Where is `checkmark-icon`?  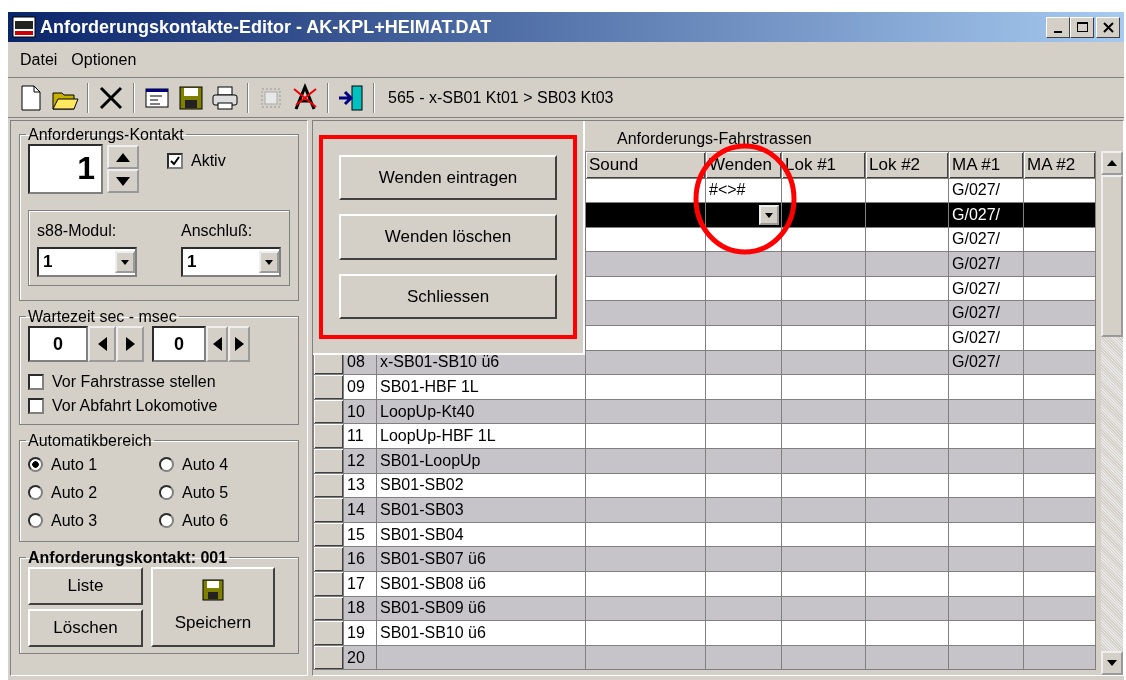 checkmark-icon is located at coordinates (175, 161).